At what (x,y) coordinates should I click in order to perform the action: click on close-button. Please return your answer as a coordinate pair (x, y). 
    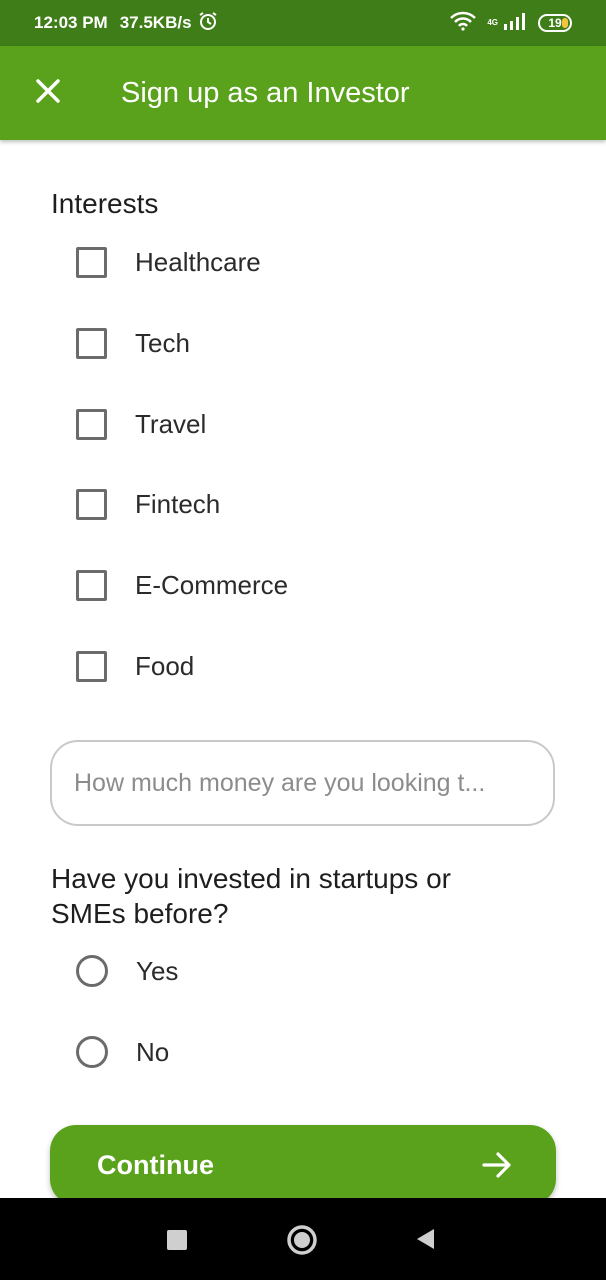
    Looking at the image, I should click on (48, 93).